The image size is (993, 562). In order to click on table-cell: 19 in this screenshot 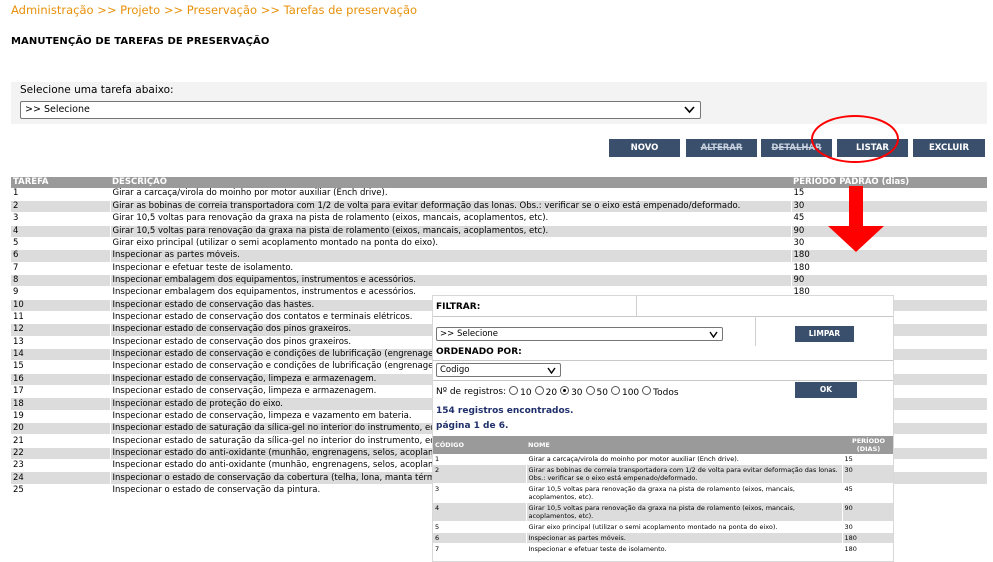, I will do `click(61, 417)`.